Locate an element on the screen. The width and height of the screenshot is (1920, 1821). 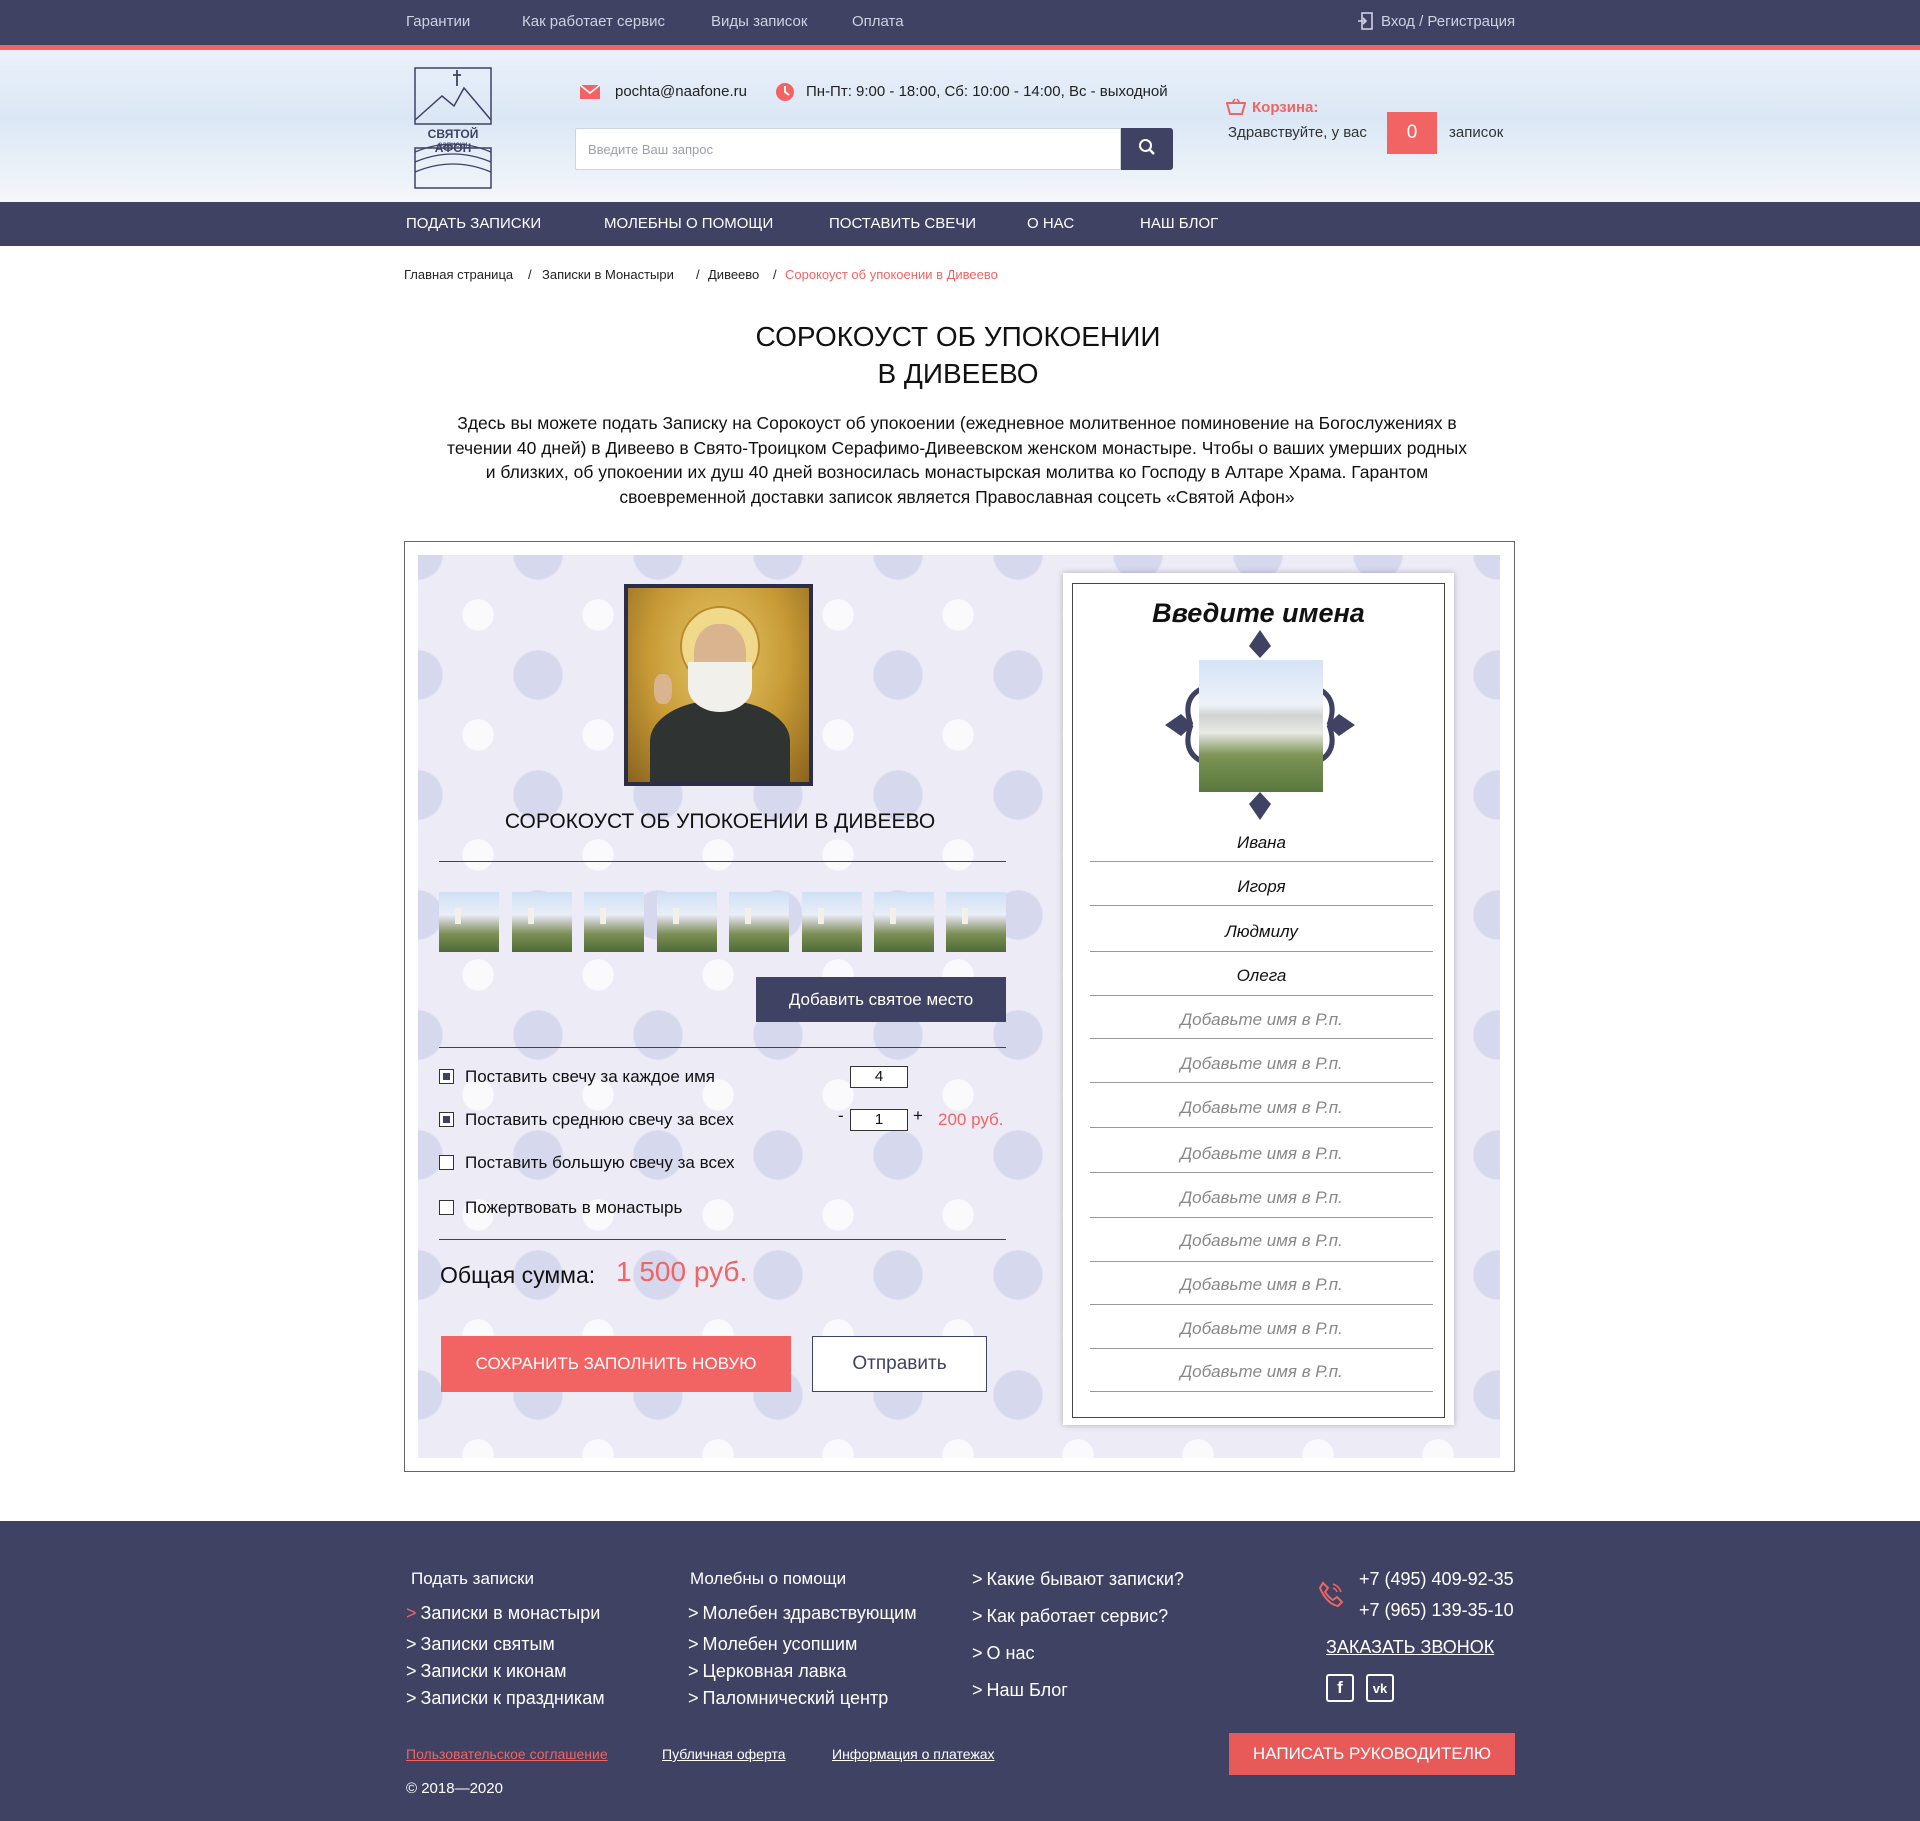
cart-count-badge: 0 is located at coordinates (1412, 133).